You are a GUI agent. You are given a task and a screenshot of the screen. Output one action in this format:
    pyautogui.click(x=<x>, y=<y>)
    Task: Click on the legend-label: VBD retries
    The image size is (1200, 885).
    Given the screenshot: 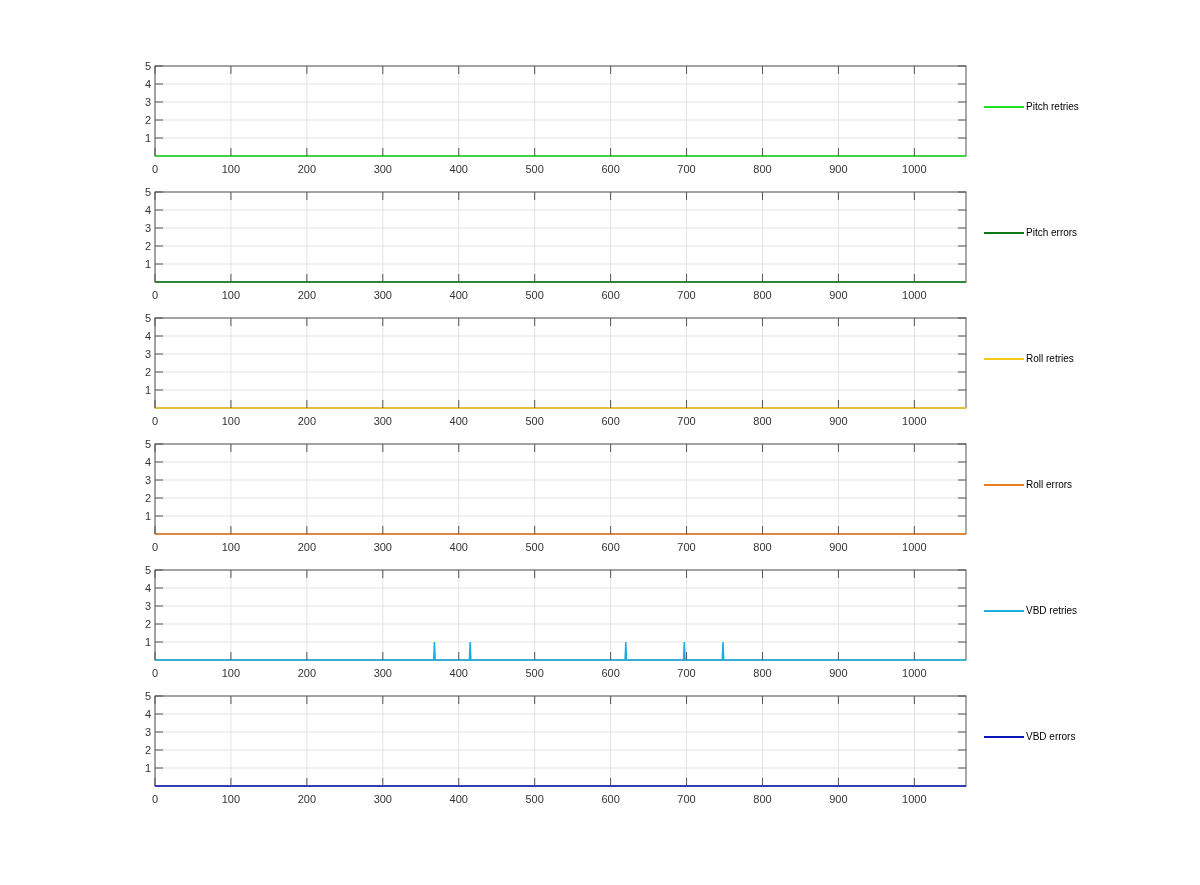 What is the action you would take?
    pyautogui.click(x=1052, y=611)
    